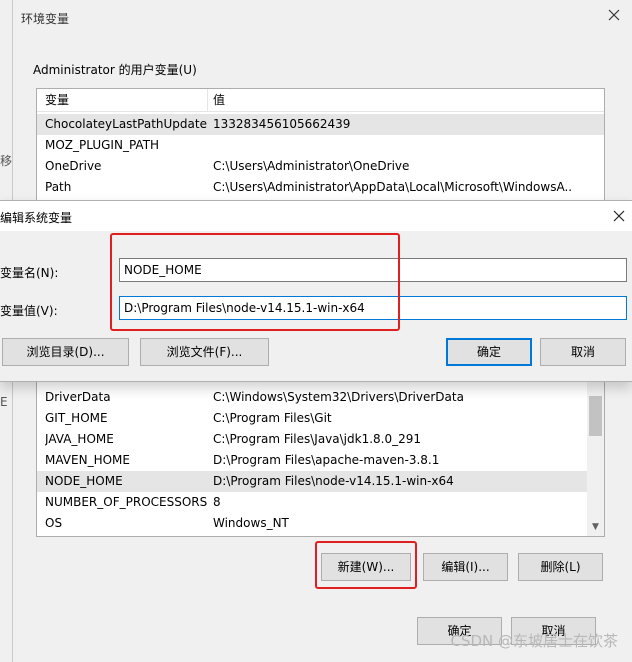 Image resolution: width=632 pixels, height=662 pixels. What do you see at coordinates (326, 460) in the screenshot?
I see `variable-value: D:\Program Files\apache-maven-3.8.1` at bounding box center [326, 460].